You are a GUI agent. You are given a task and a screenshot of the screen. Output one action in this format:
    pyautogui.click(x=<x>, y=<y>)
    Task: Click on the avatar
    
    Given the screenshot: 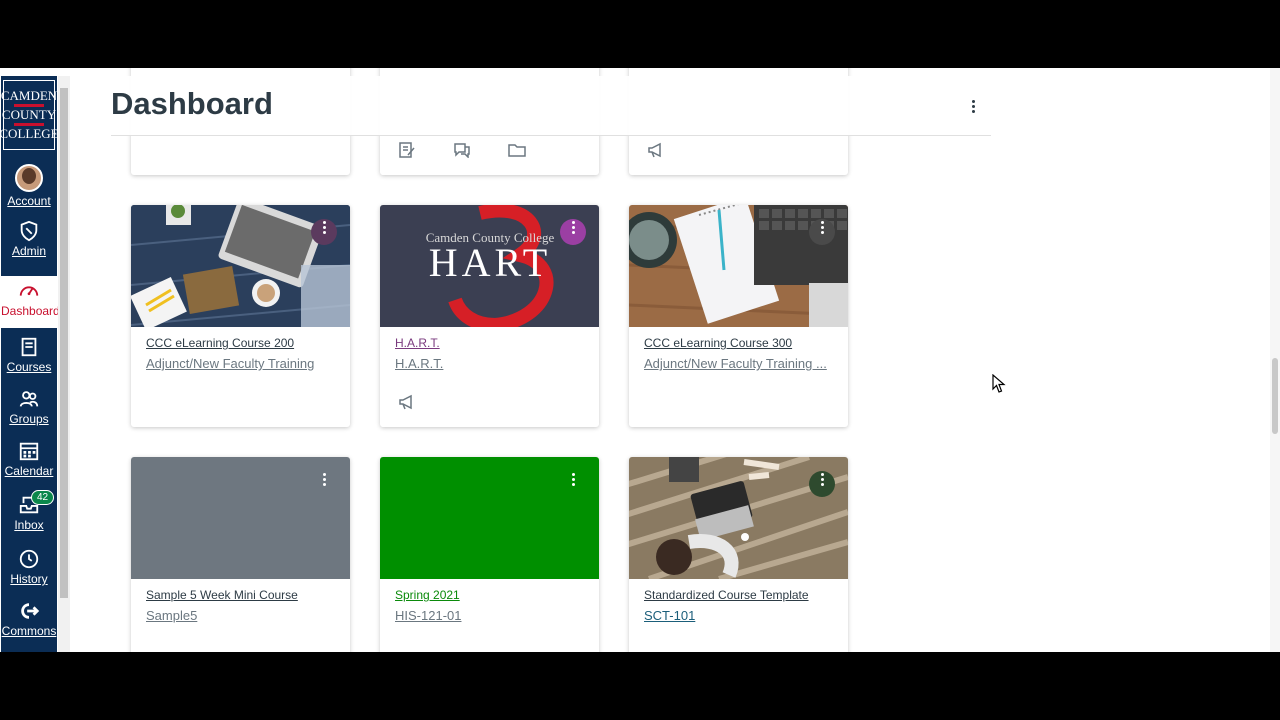 What is the action you would take?
    pyautogui.click(x=29, y=178)
    